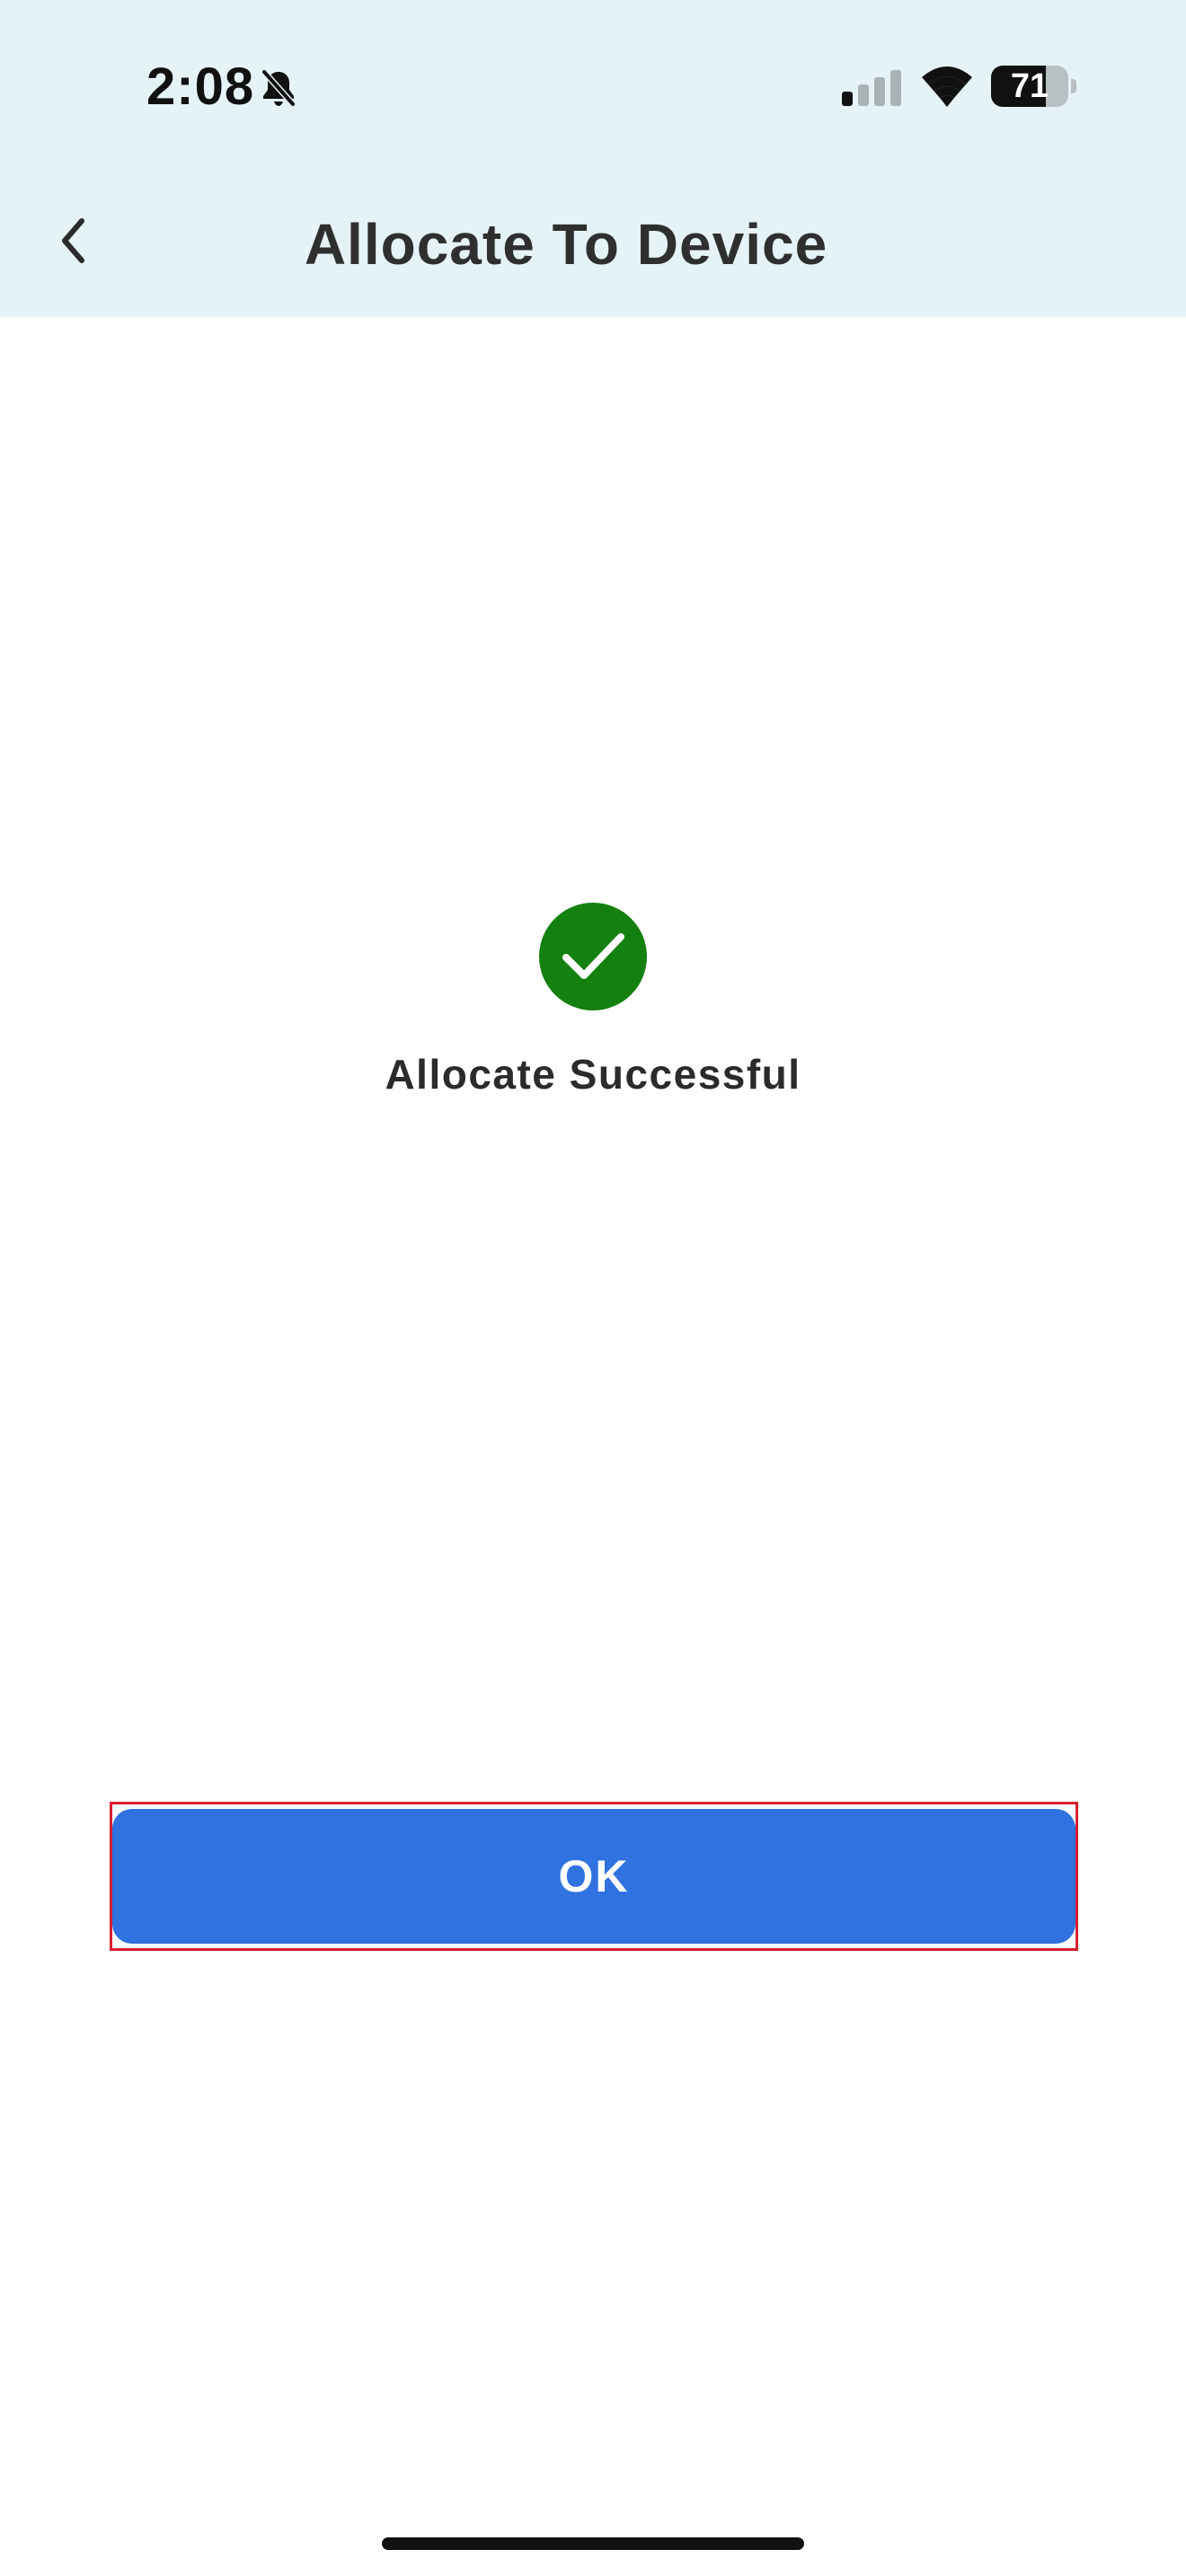 The width and height of the screenshot is (1186, 2576). What do you see at coordinates (200, 86) in the screenshot?
I see `status-time: 2:08` at bounding box center [200, 86].